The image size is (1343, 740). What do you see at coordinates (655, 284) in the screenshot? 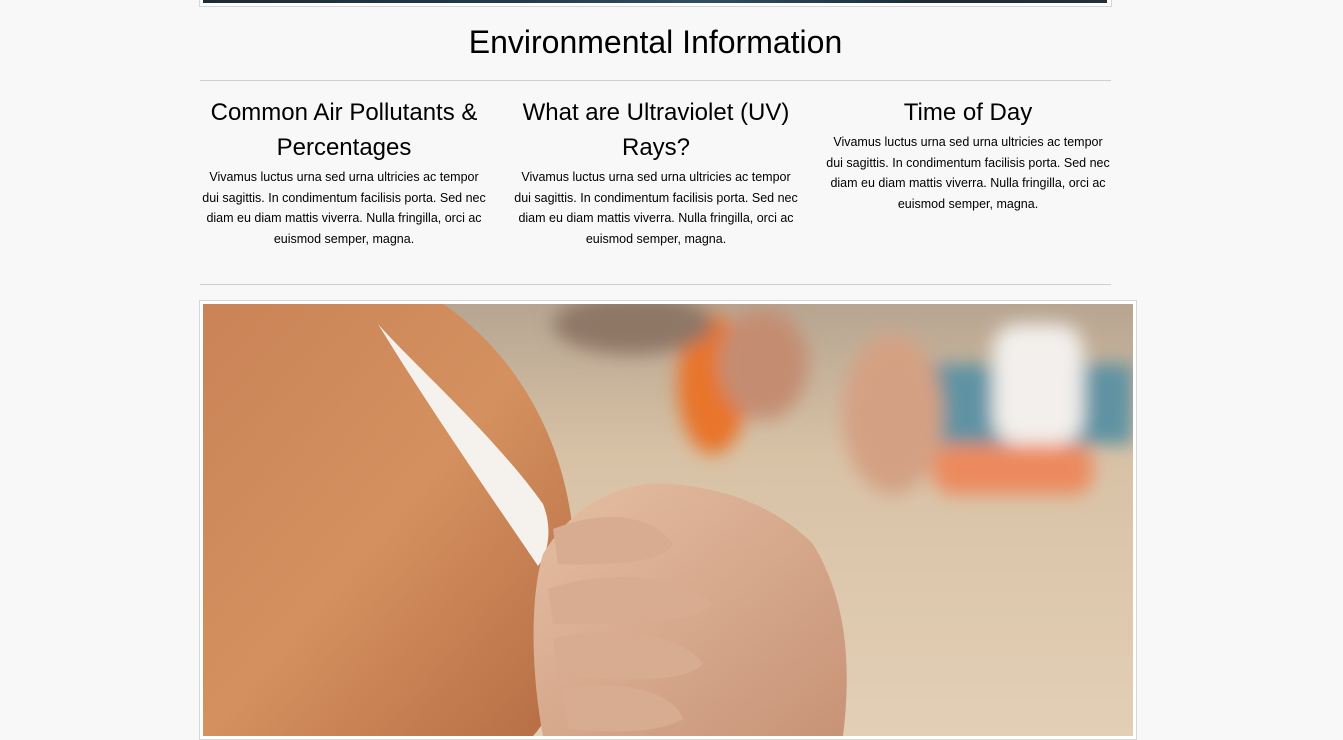
I see `divider-bottom` at bounding box center [655, 284].